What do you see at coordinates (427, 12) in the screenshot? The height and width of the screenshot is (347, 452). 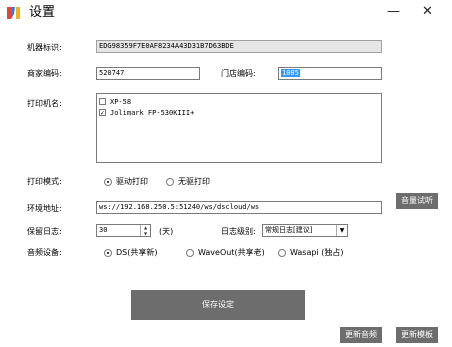 I see `close-button: ✕` at bounding box center [427, 12].